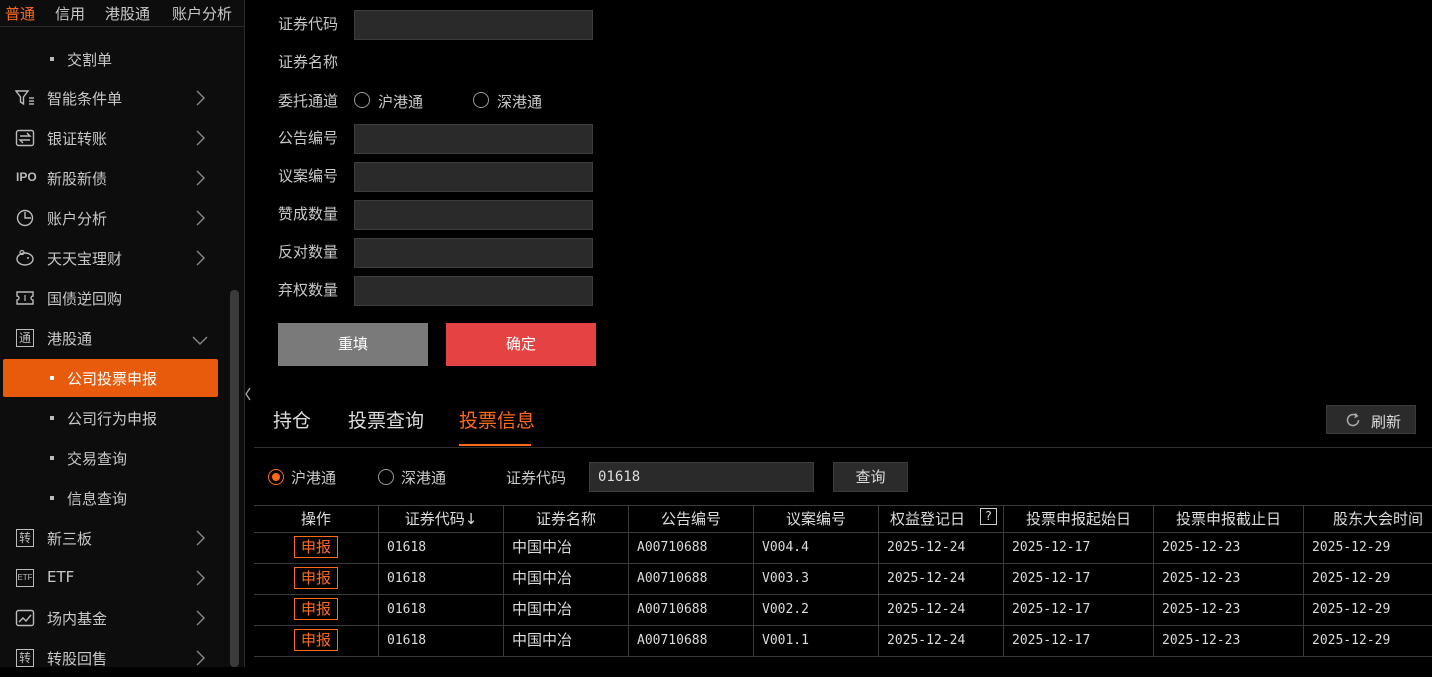  I want to click on filter-radio-sz-hk-connect, so click(386, 477).